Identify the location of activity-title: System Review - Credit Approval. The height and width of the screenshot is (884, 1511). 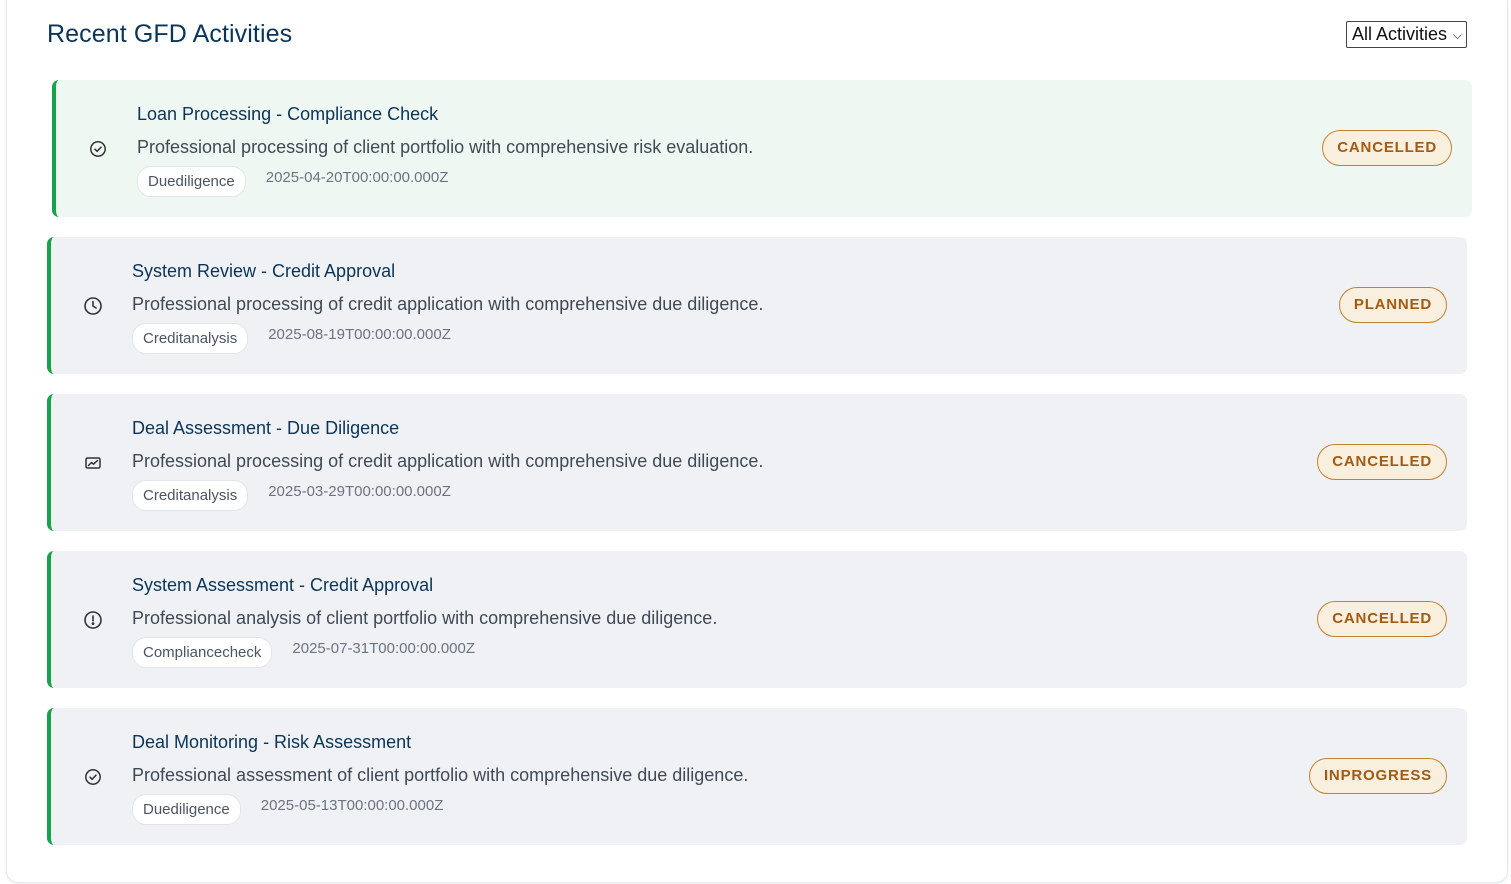
(264, 271).